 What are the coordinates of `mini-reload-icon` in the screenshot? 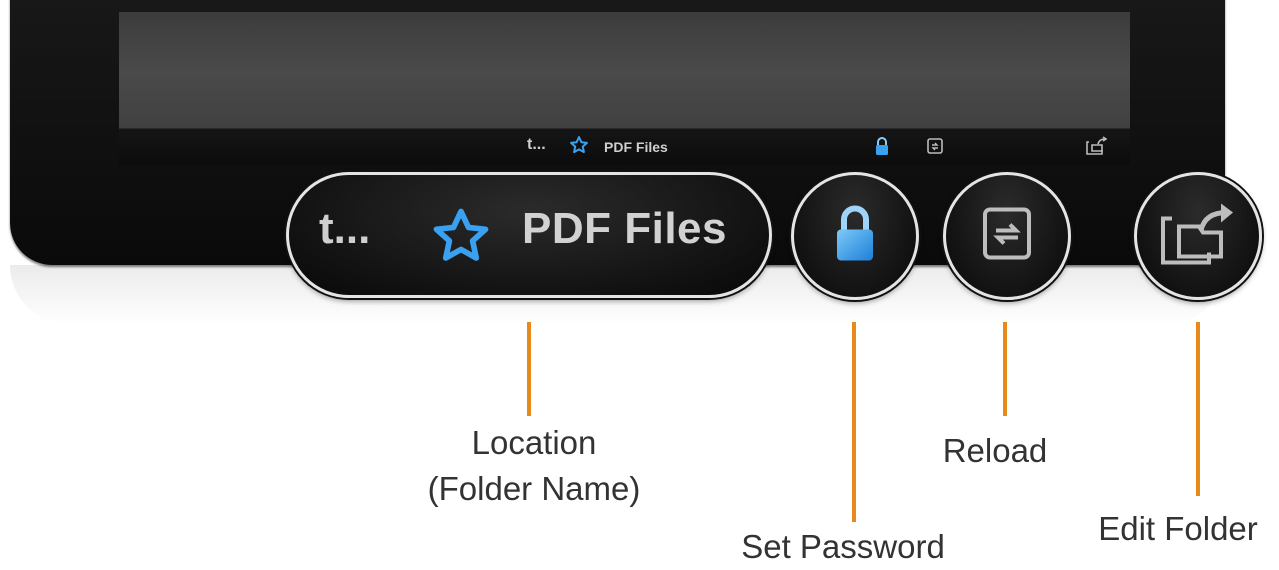 It's located at (935, 147).